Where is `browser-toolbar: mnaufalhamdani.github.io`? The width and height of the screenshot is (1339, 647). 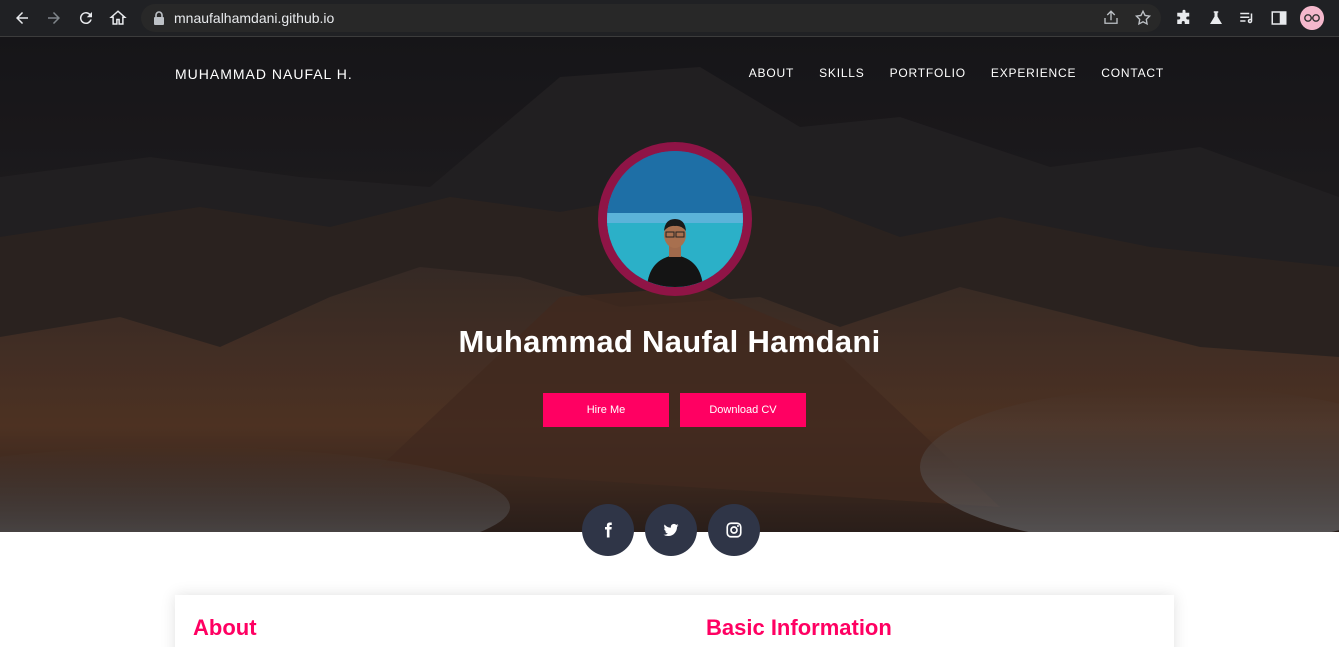 browser-toolbar: mnaufalhamdani.github.io is located at coordinates (669, 18).